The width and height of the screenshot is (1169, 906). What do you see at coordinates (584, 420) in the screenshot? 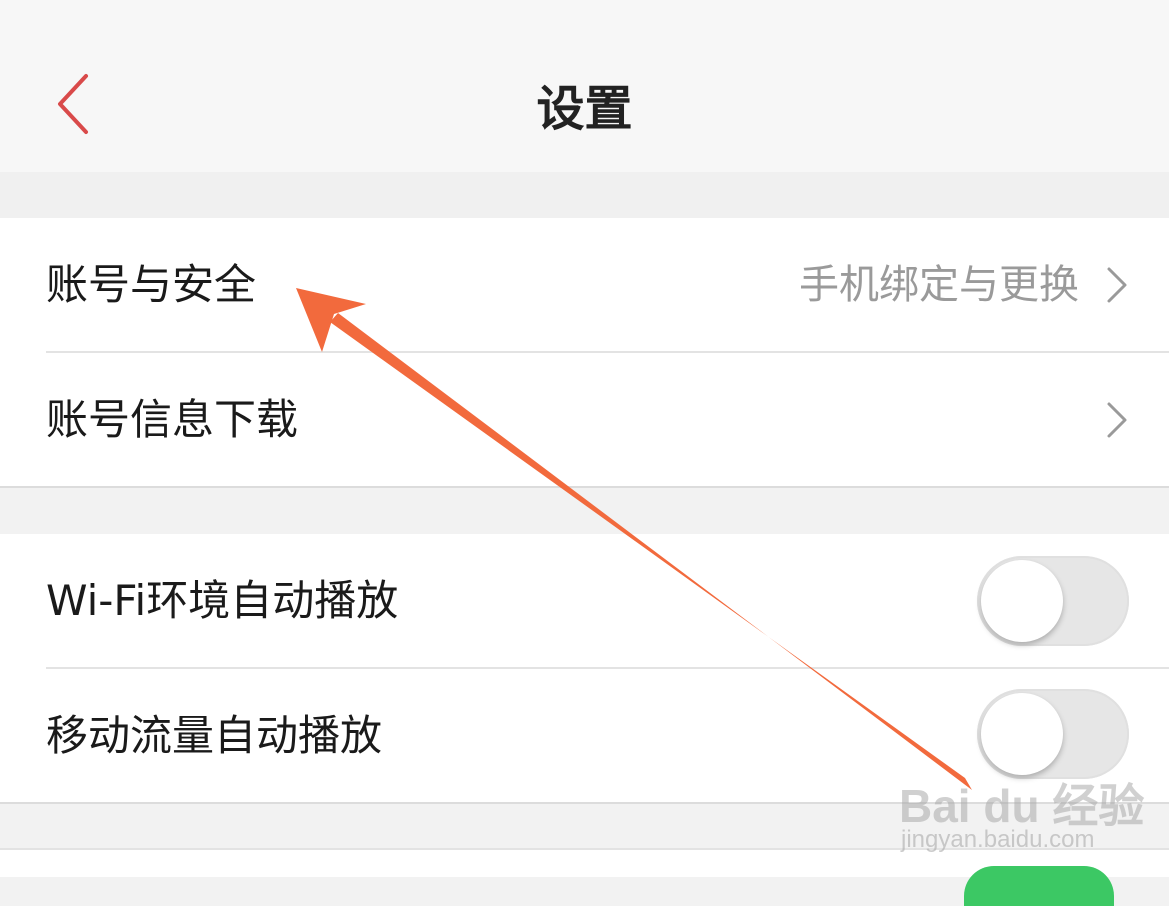
I see `account-info-download-row: 账号信息下载` at bounding box center [584, 420].